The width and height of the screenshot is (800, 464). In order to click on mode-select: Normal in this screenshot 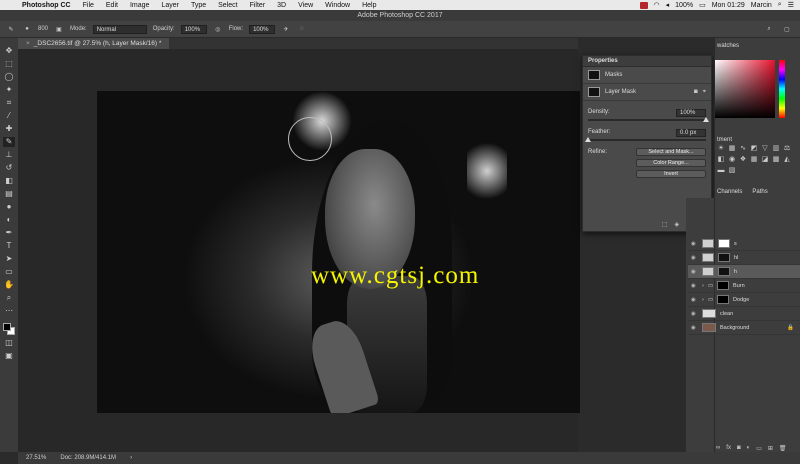, I will do `click(119, 29)`.